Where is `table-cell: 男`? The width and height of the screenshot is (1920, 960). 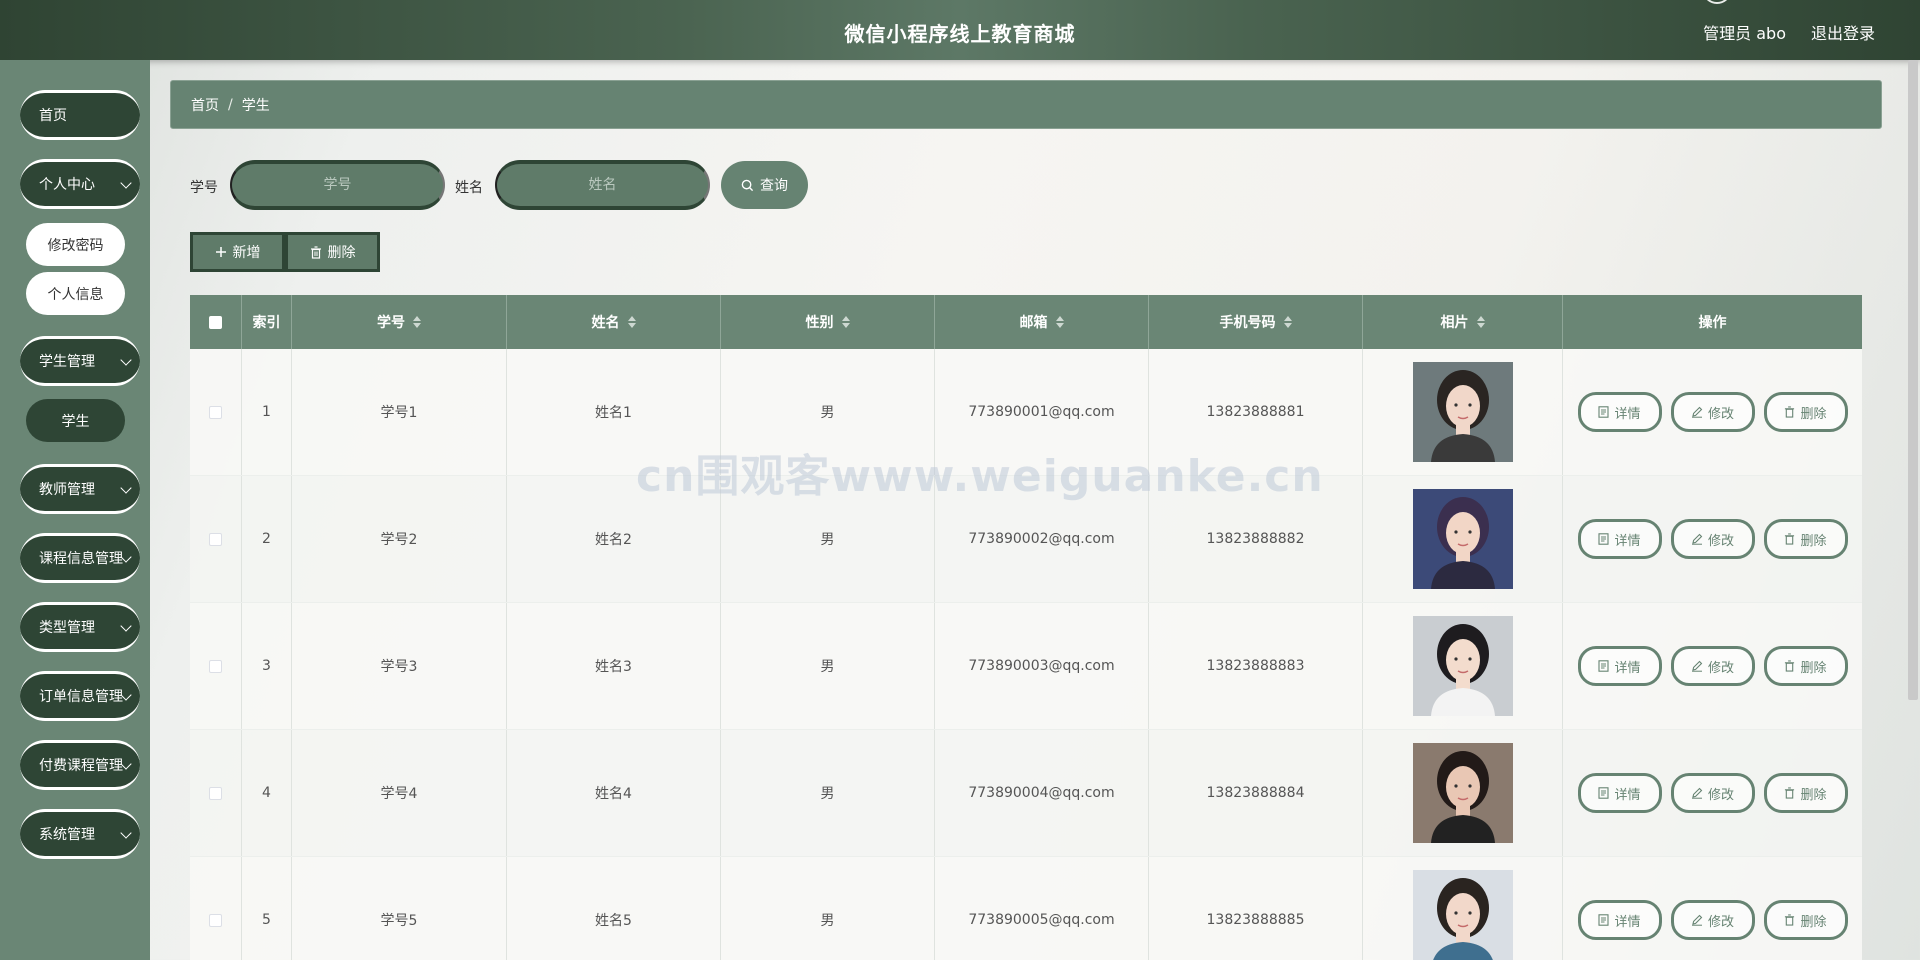
table-cell: 男 is located at coordinates (828, 666).